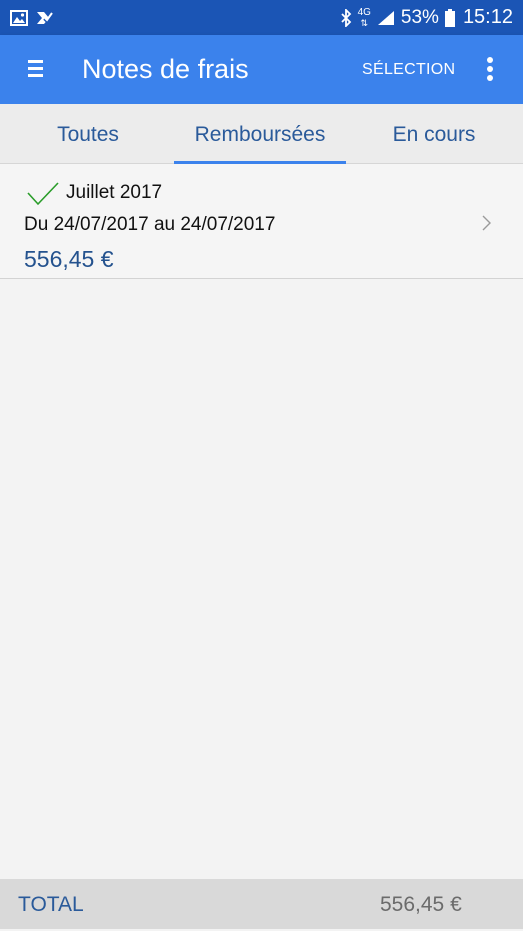  What do you see at coordinates (486, 223) in the screenshot?
I see `chevron-right-icon` at bounding box center [486, 223].